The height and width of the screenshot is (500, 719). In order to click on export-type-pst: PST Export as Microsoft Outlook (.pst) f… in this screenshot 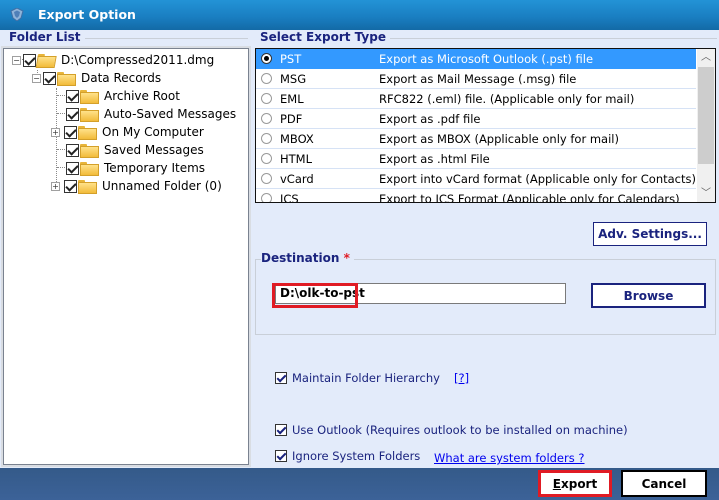, I will do `click(476, 59)`.